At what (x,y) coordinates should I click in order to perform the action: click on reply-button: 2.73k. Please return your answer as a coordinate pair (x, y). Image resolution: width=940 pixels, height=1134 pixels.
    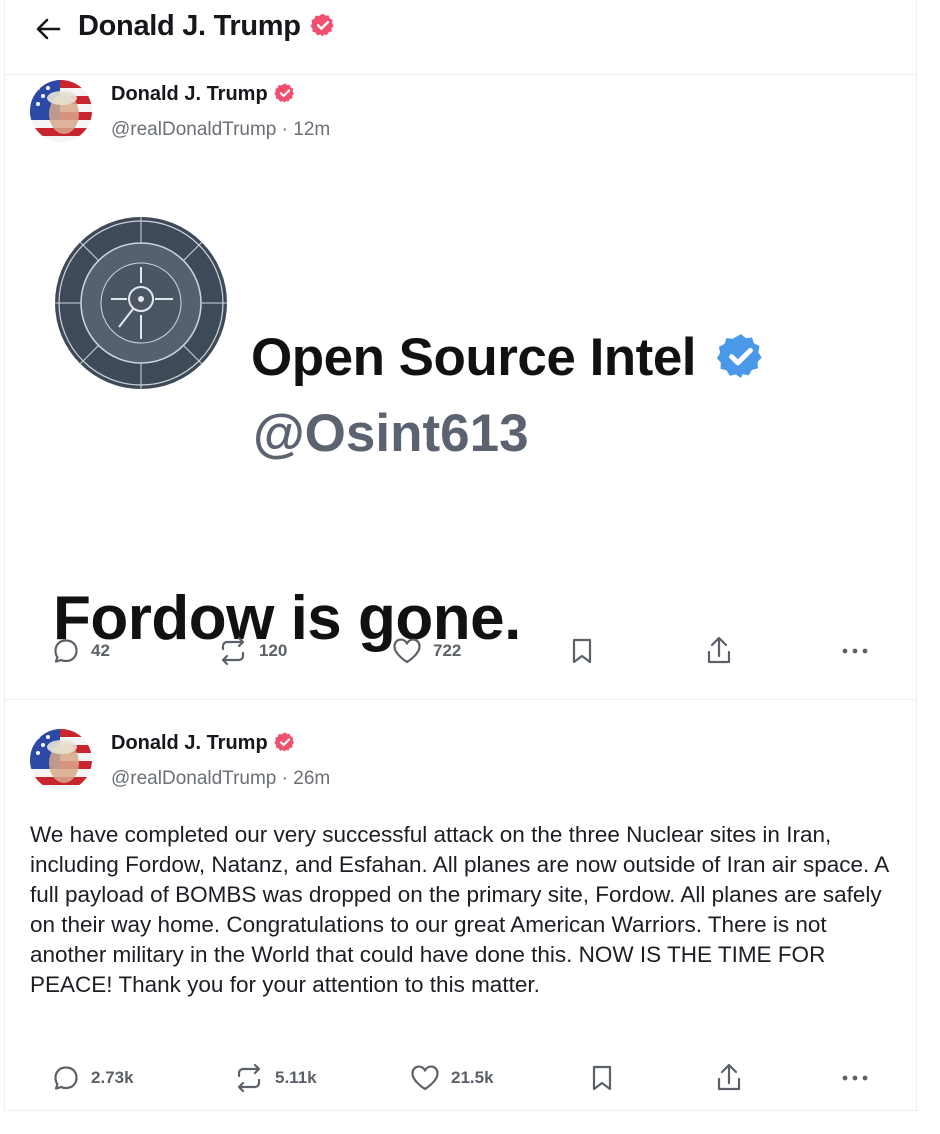
    Looking at the image, I should click on (92, 1078).